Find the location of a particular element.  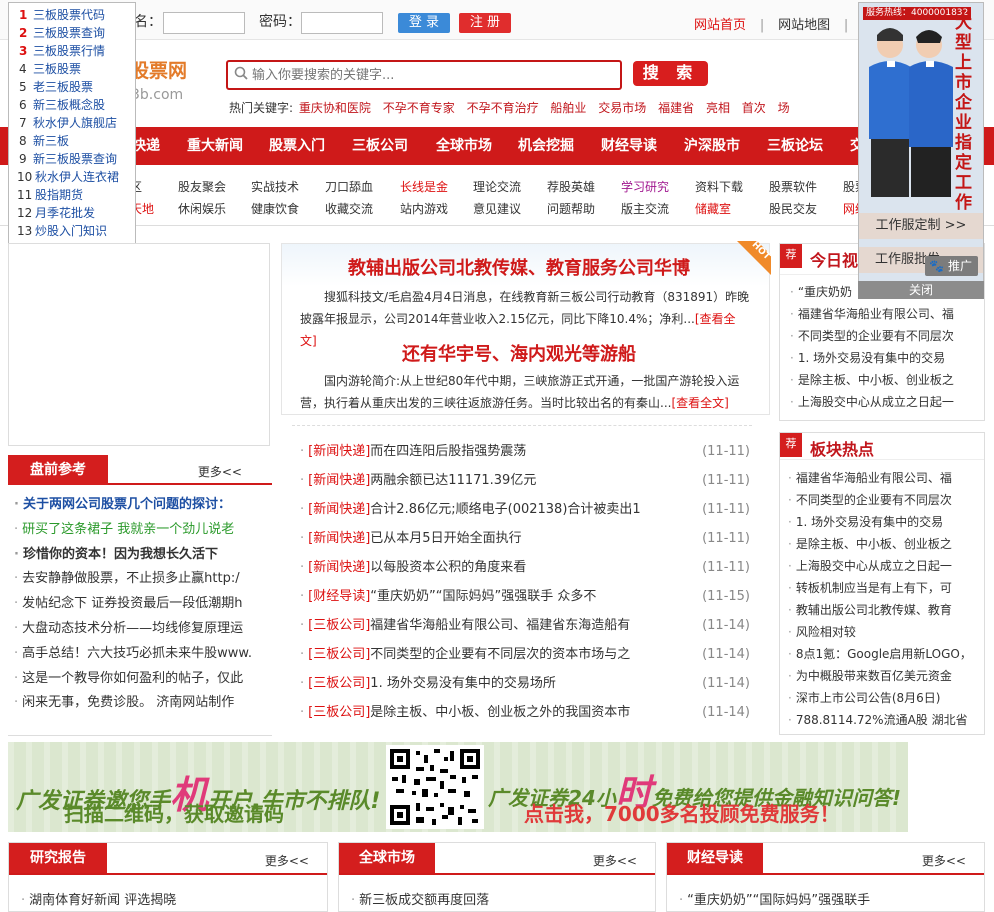

list-item: · 8点1氪：Google启用新LOGO， is located at coordinates (885, 654).